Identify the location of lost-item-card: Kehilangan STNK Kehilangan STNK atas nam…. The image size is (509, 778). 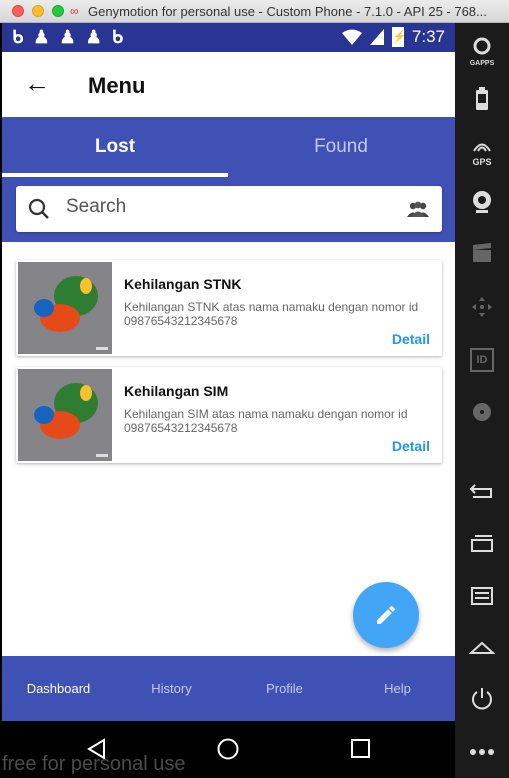
(229, 308).